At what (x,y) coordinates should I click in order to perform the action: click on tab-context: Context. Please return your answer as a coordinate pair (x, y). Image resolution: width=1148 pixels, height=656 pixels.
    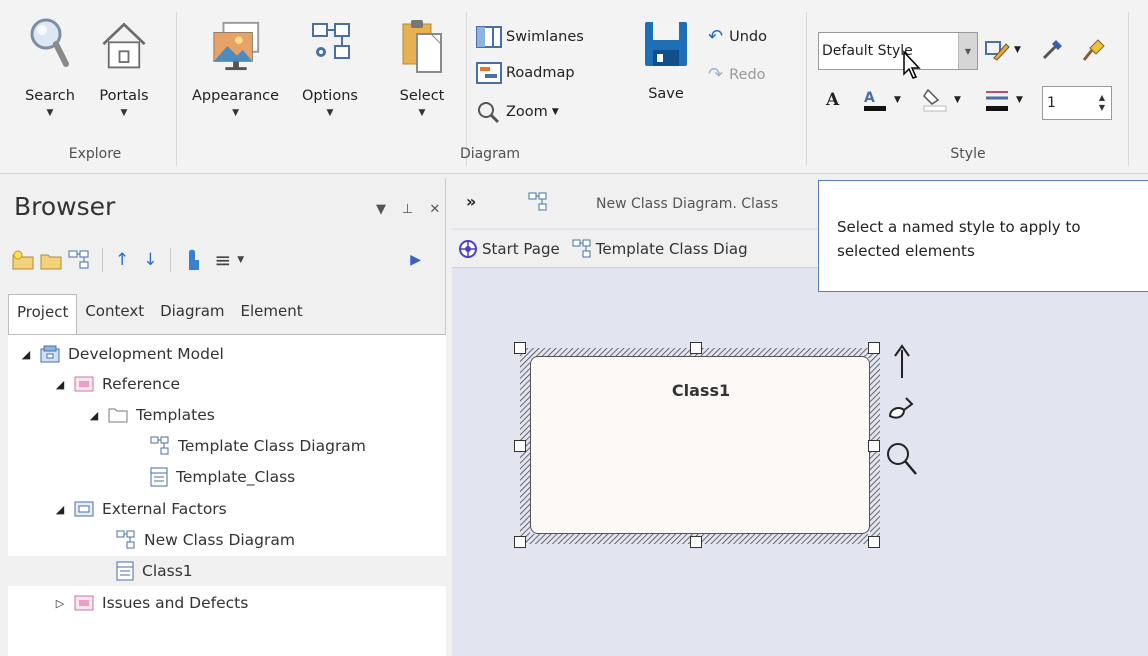
    Looking at the image, I should click on (114, 314).